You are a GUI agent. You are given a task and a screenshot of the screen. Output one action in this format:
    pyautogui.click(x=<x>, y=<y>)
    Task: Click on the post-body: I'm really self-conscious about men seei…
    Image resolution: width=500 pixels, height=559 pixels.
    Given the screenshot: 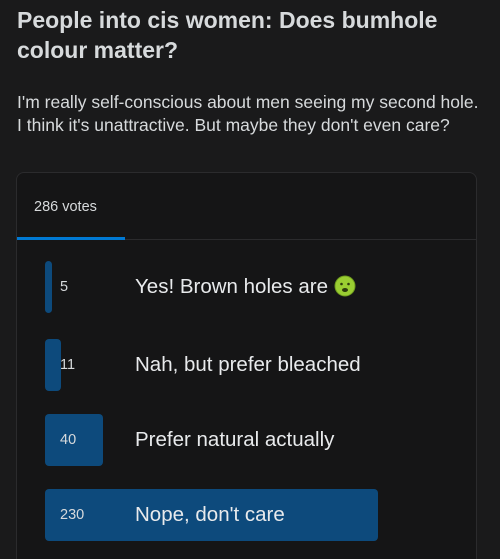 What is the action you would take?
    pyautogui.click(x=248, y=113)
    